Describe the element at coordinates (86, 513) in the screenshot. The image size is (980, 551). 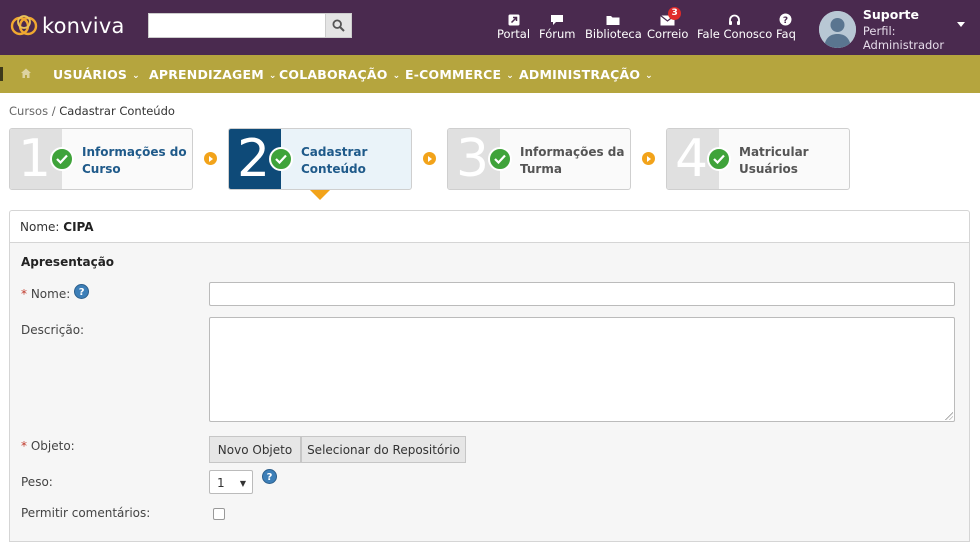
I see `comments-label: Permitir comentários:` at that location.